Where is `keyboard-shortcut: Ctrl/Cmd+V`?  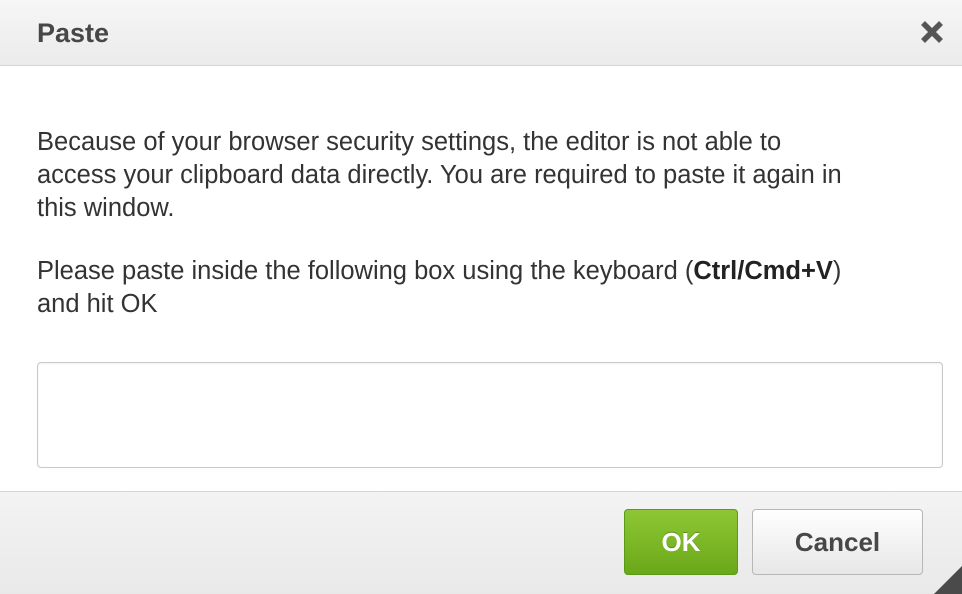
keyboard-shortcut: Ctrl/Cmd+V is located at coordinates (763, 271).